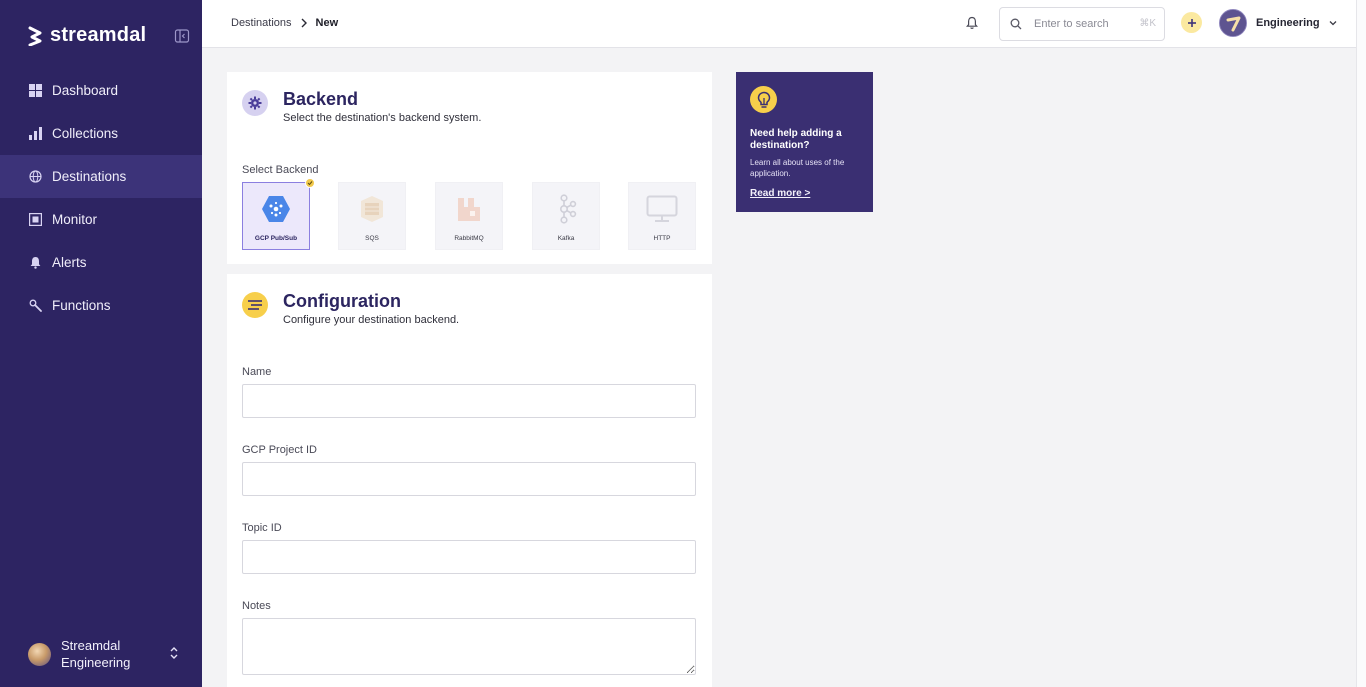 This screenshot has height=687, width=1366. I want to click on backend-option-label: HTTP, so click(662, 238).